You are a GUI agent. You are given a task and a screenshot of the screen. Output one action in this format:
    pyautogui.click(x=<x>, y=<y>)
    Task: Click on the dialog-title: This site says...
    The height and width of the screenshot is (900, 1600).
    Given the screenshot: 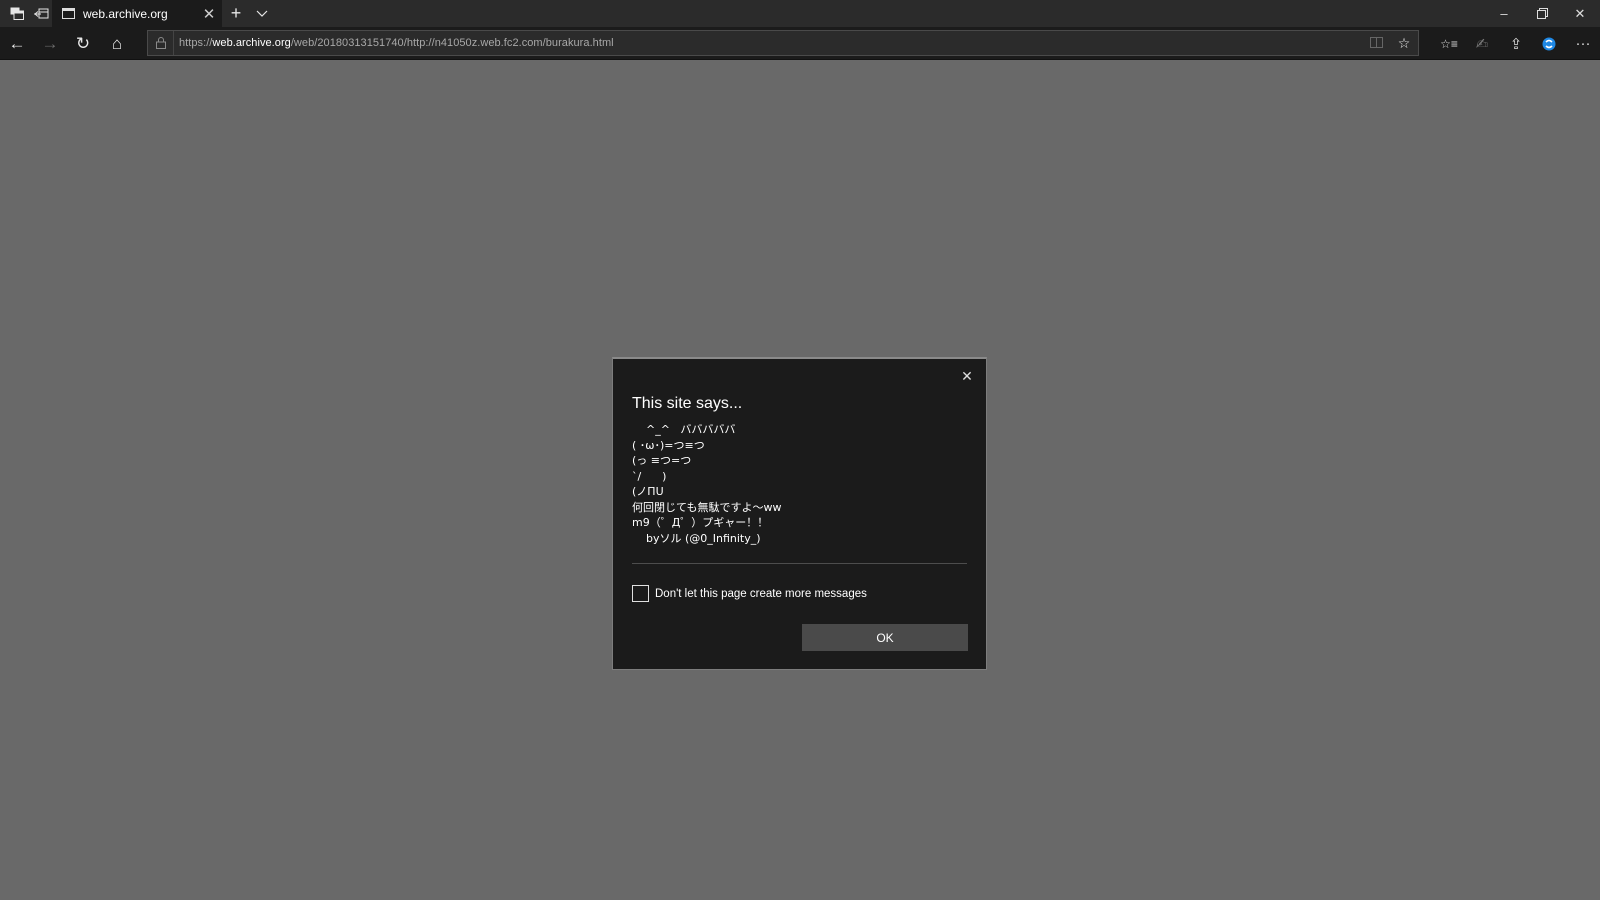 What is the action you would take?
    pyautogui.click(x=687, y=403)
    